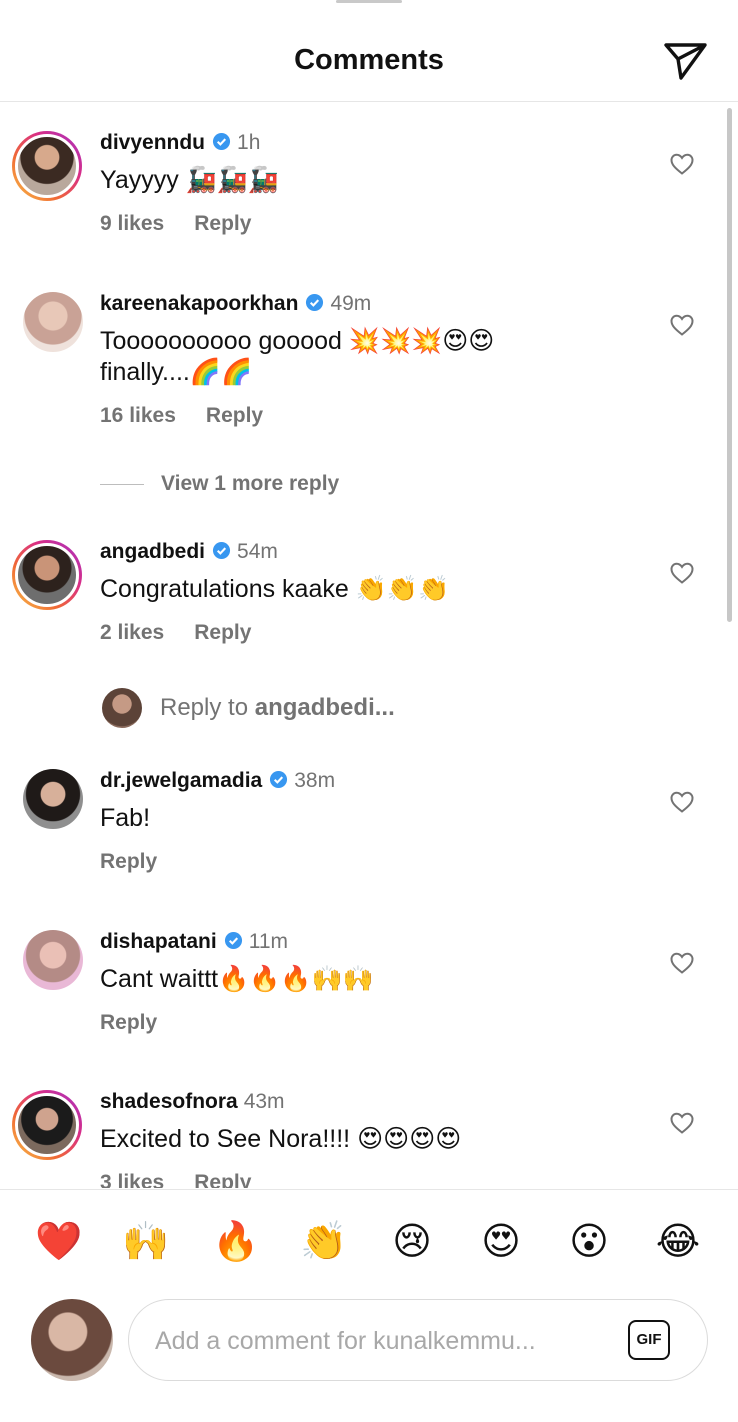 The height and width of the screenshot is (1422, 738). Describe the element at coordinates (250, 483) in the screenshot. I see `view-more-replies-label: View 1 more reply` at that location.